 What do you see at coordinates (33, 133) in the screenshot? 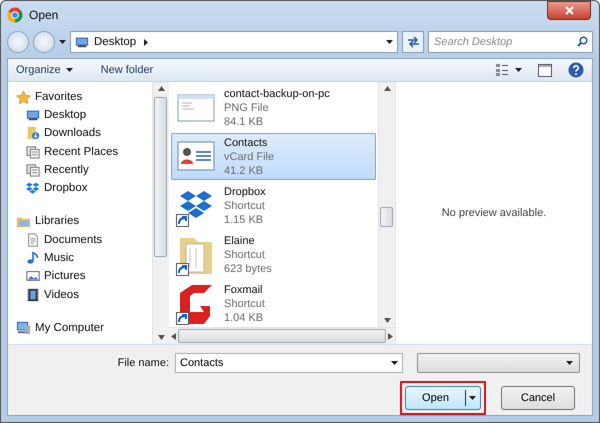
I see `downloads-icon` at bounding box center [33, 133].